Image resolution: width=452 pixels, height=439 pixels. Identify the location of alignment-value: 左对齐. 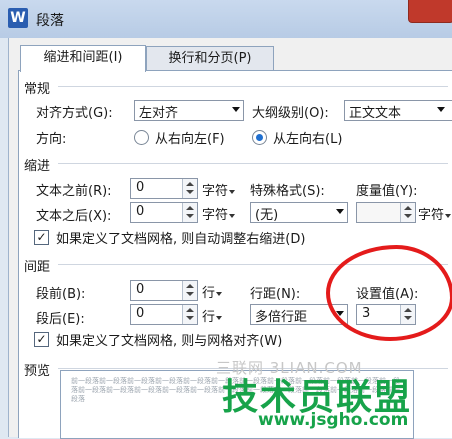
(159, 113).